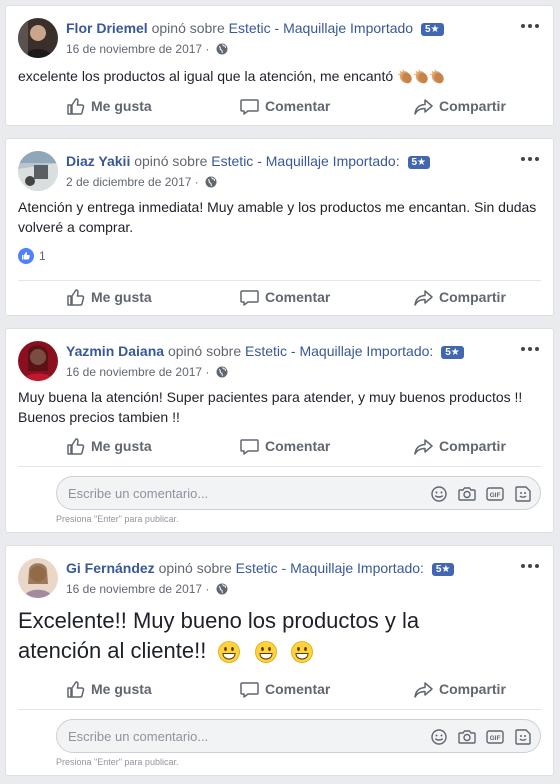 The image size is (560, 784). I want to click on clapping-hands-emoji, so click(421, 77).